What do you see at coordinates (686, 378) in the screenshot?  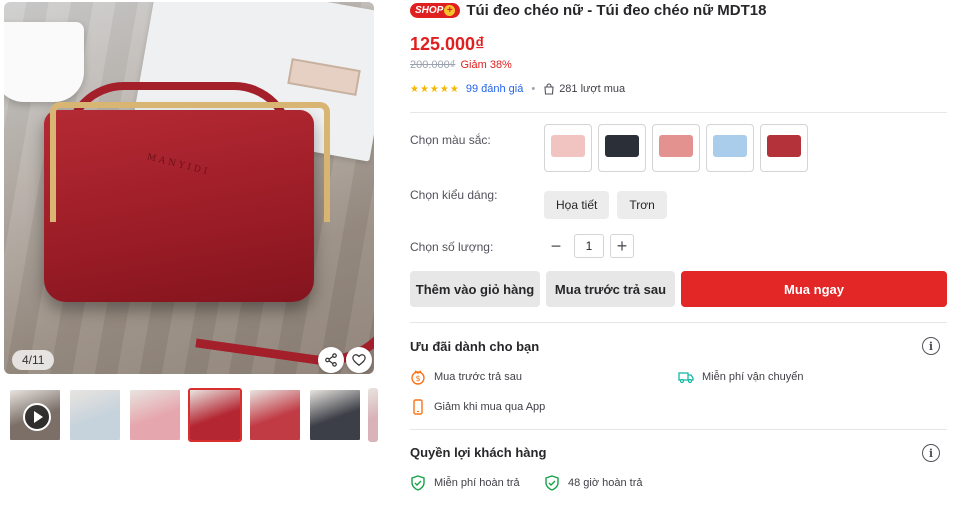 I see `truck-icon` at bounding box center [686, 378].